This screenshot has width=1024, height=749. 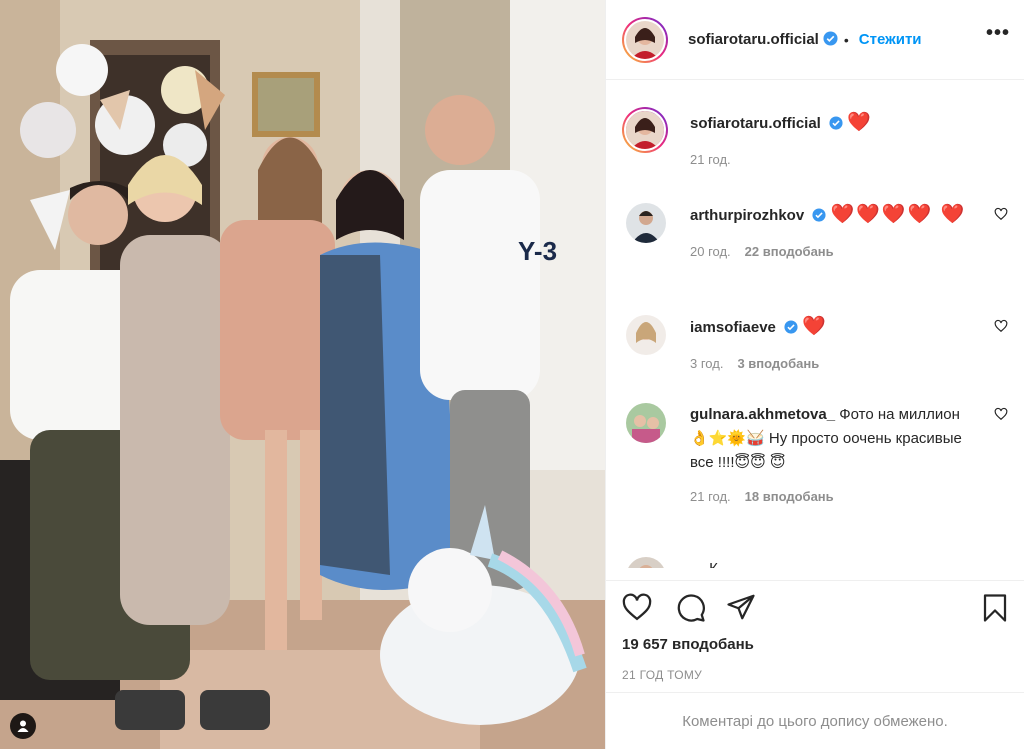 I want to click on comment-meta: 3 год. 3 вподобань, so click(x=849, y=363).